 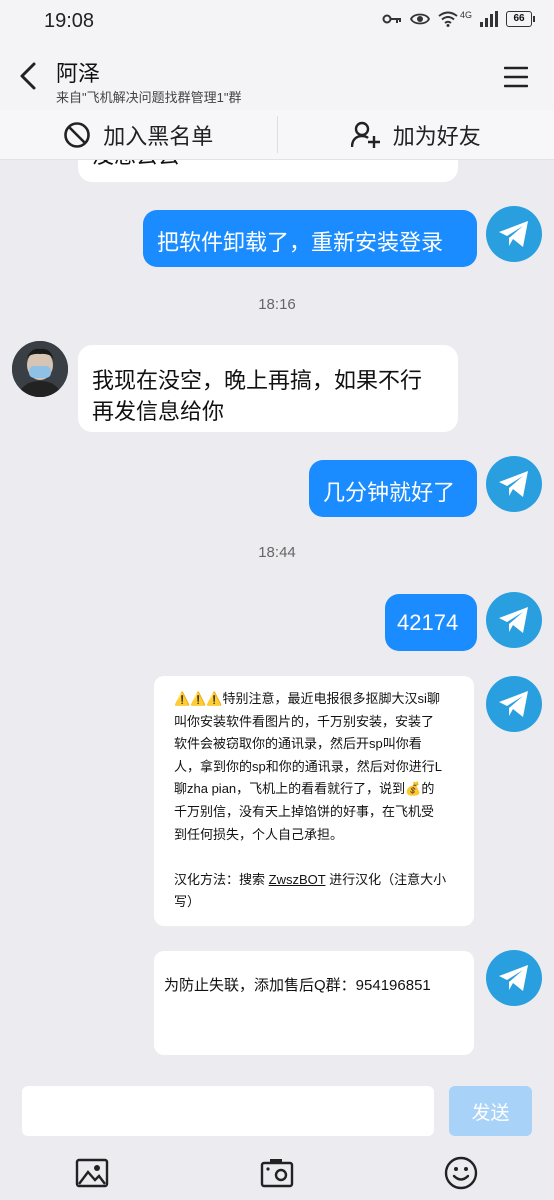 I want to click on camera-button, so click(x=277, y=1173).